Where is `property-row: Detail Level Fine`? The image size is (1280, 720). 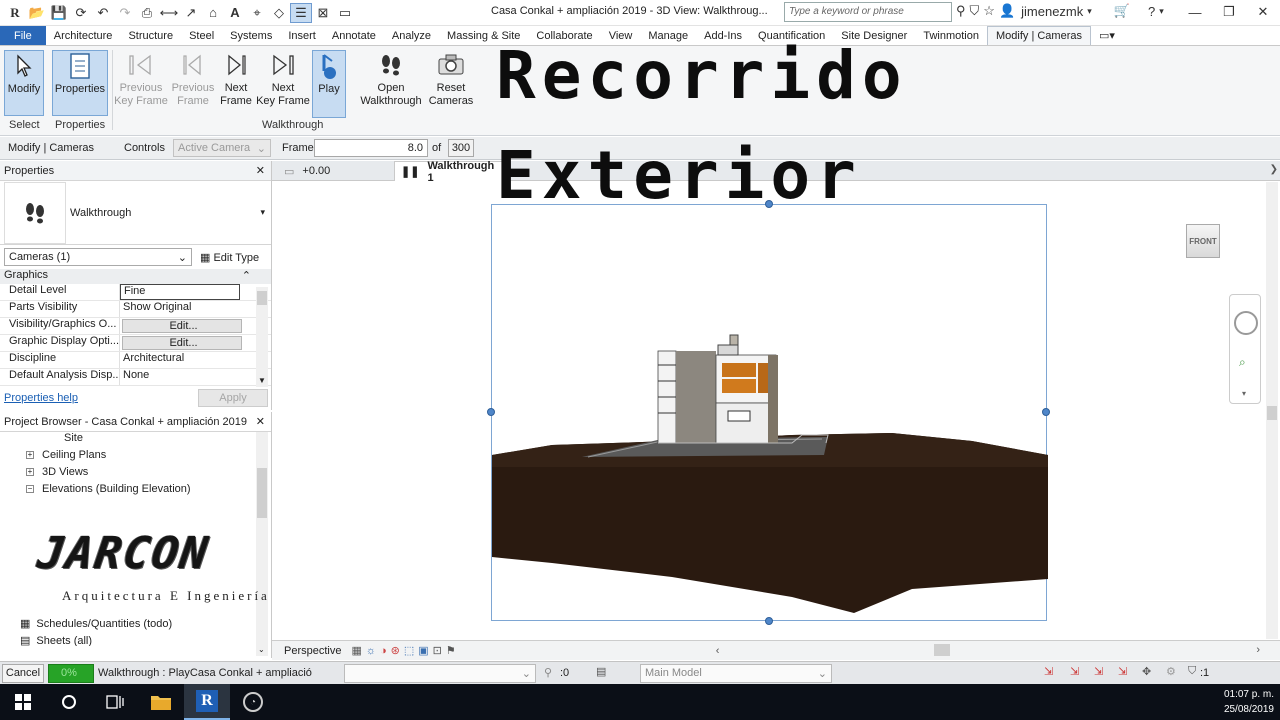
property-row: Detail Level Fine is located at coordinates (135, 292).